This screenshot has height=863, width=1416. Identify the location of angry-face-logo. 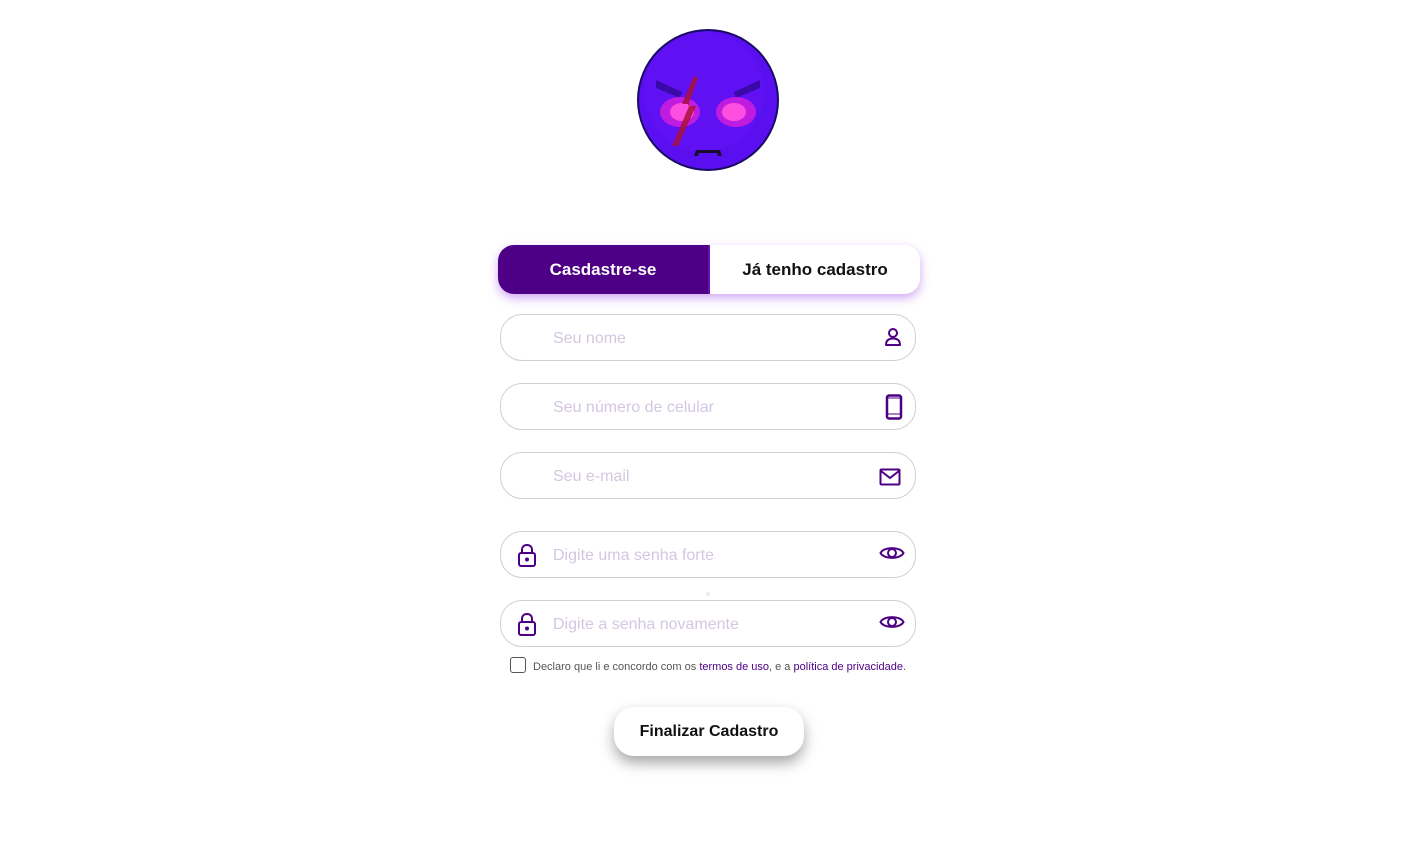
(708, 100).